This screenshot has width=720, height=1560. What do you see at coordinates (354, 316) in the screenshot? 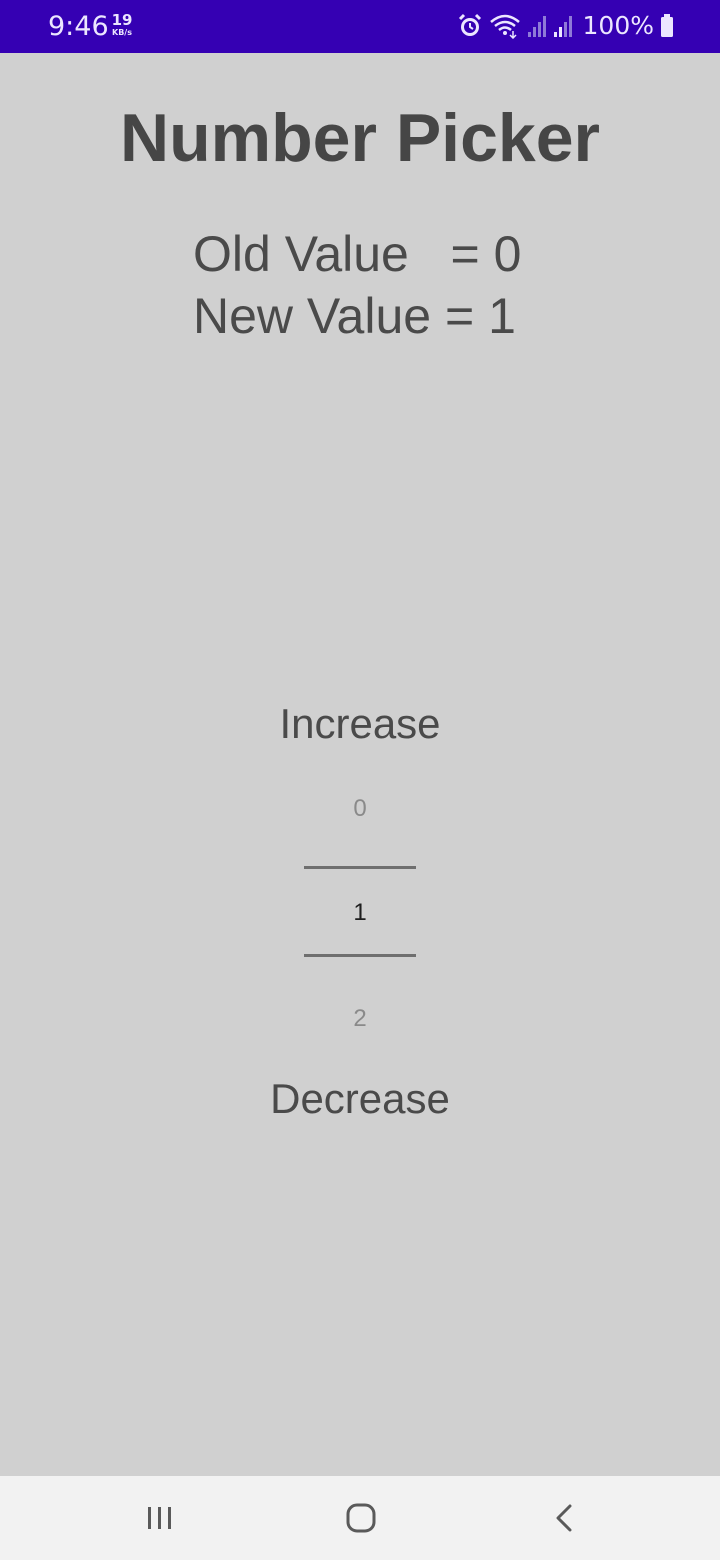
I see `new-value-text: New Value = 1` at bounding box center [354, 316].